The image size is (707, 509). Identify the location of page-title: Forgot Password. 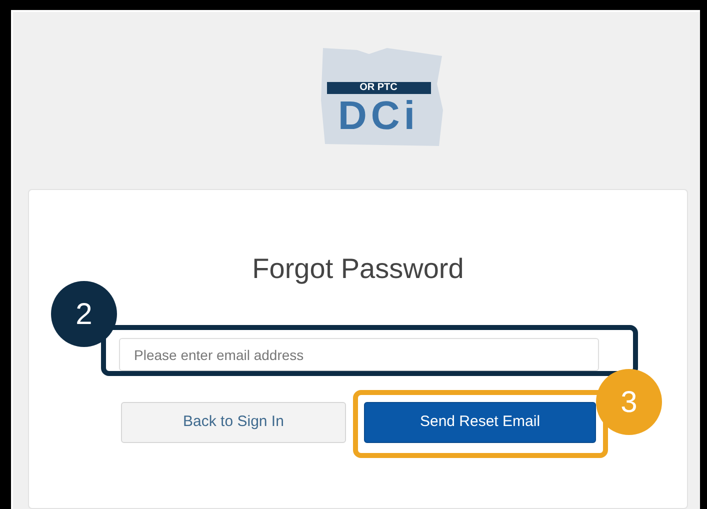
(358, 269).